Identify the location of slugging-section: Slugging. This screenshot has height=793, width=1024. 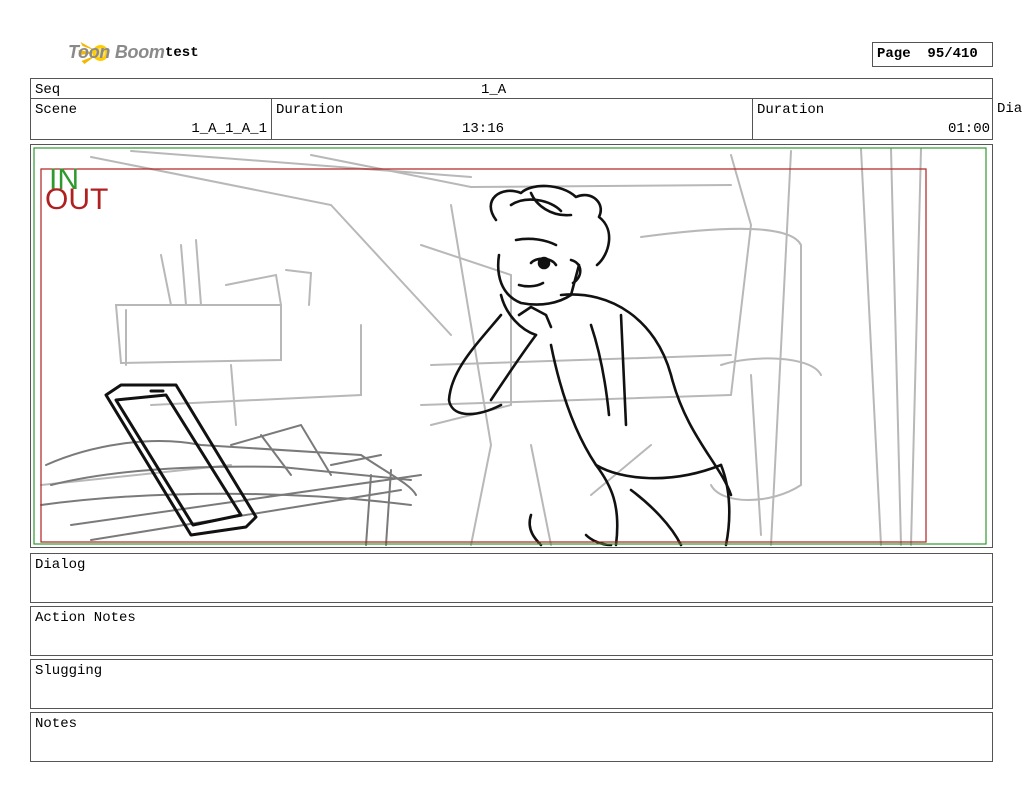
(511, 684).